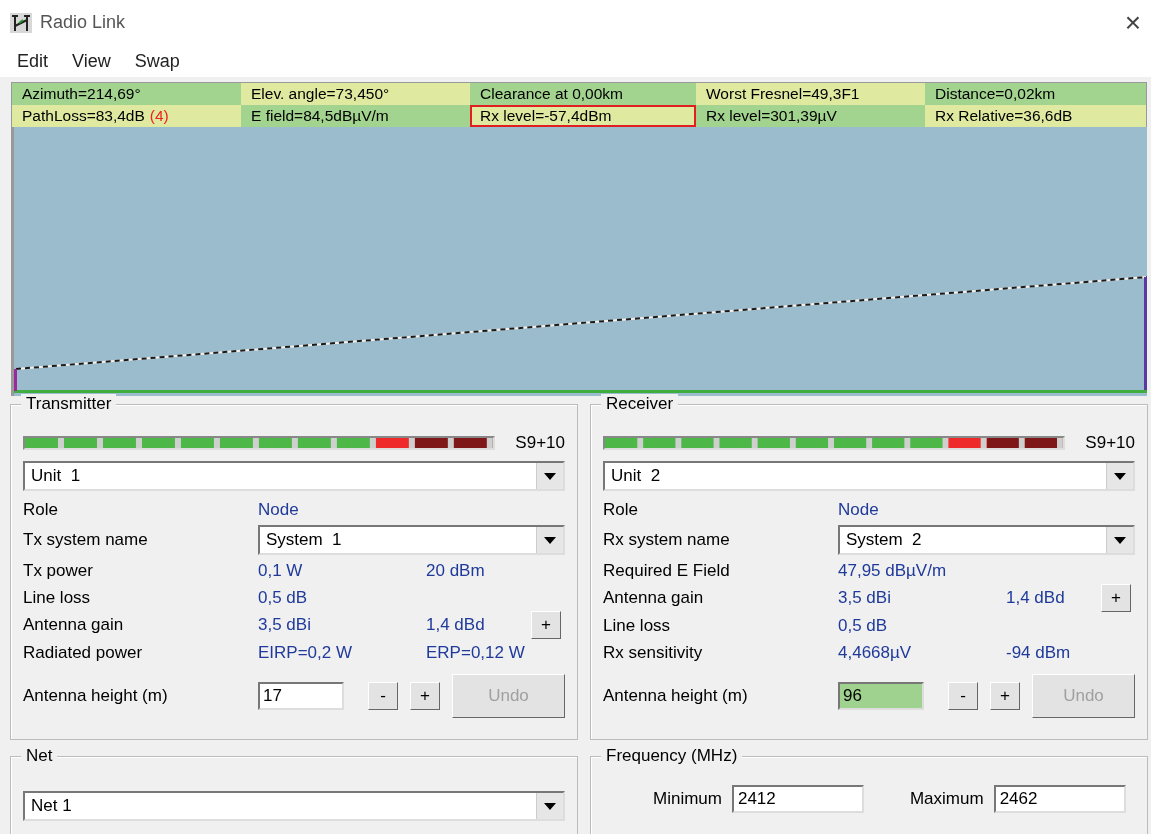  Describe the element at coordinates (667, 540) in the screenshot. I see `field-label: Rx system name` at that location.